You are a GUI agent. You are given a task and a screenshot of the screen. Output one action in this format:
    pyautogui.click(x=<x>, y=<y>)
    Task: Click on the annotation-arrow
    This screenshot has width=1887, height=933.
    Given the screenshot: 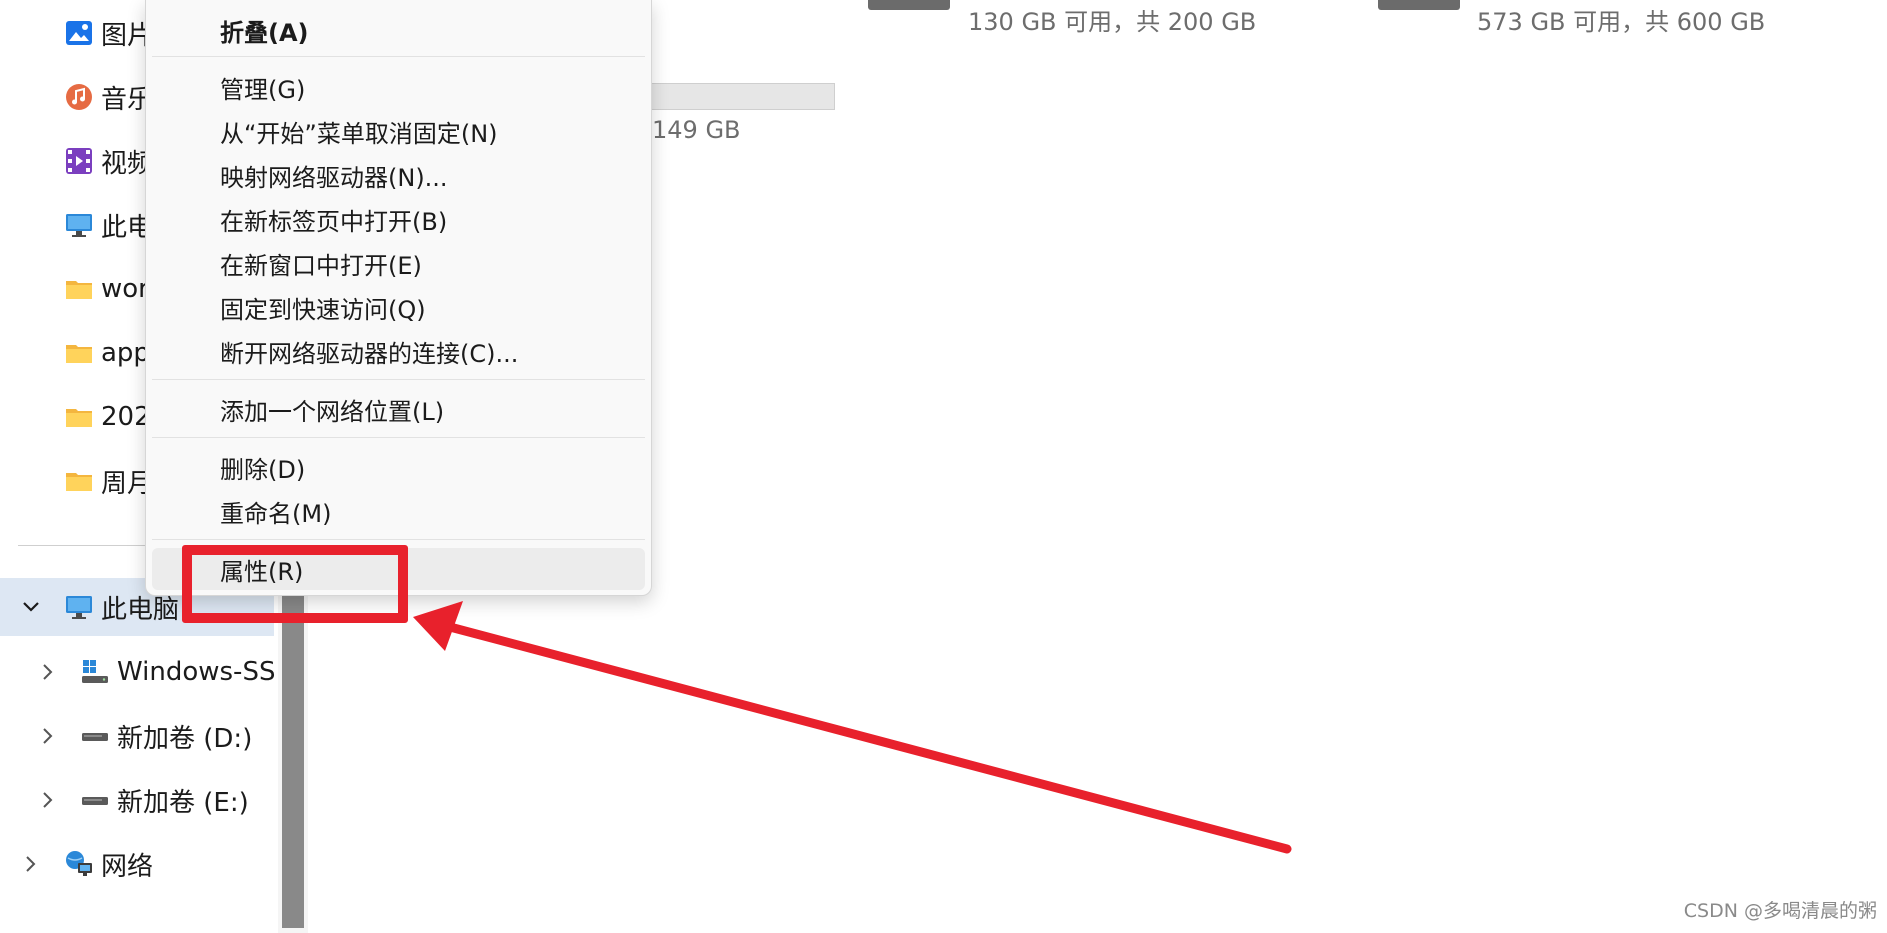 What is the action you would take?
    pyautogui.click(x=852, y=727)
    